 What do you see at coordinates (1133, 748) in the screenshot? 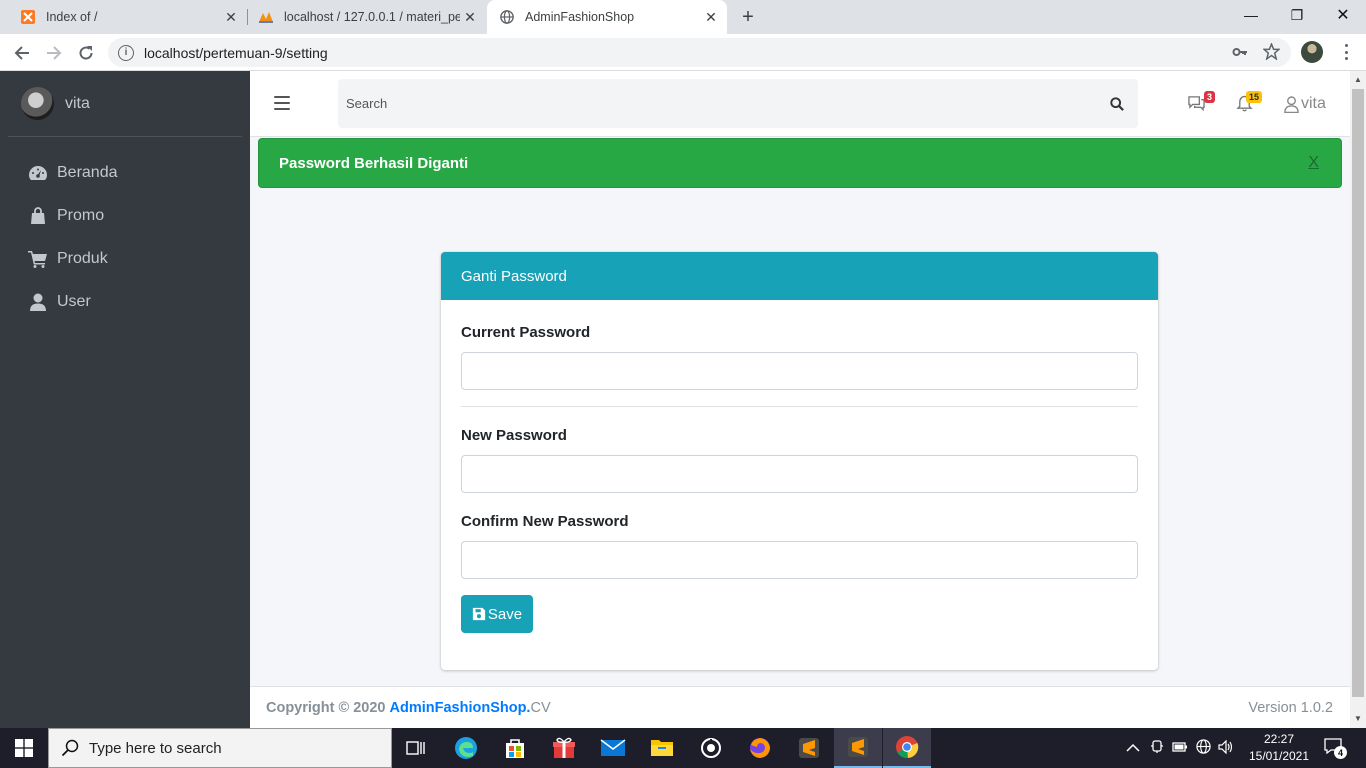
I see `chevron-up-icon` at bounding box center [1133, 748].